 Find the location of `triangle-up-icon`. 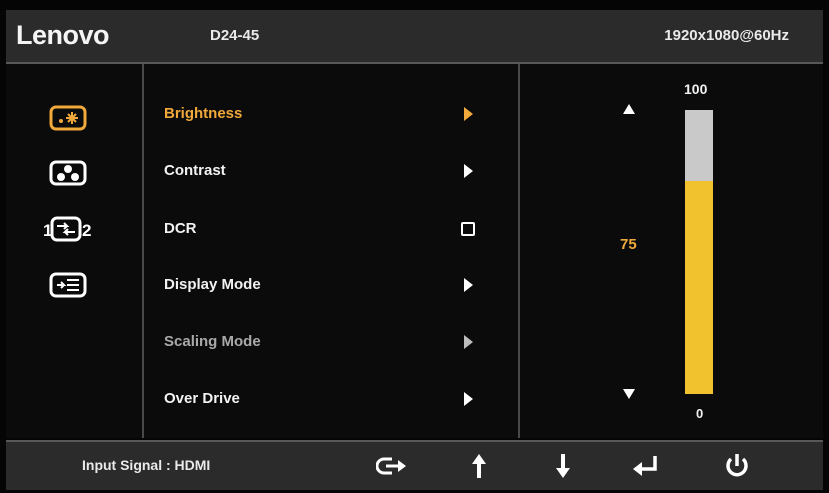

triangle-up-icon is located at coordinates (629, 109).